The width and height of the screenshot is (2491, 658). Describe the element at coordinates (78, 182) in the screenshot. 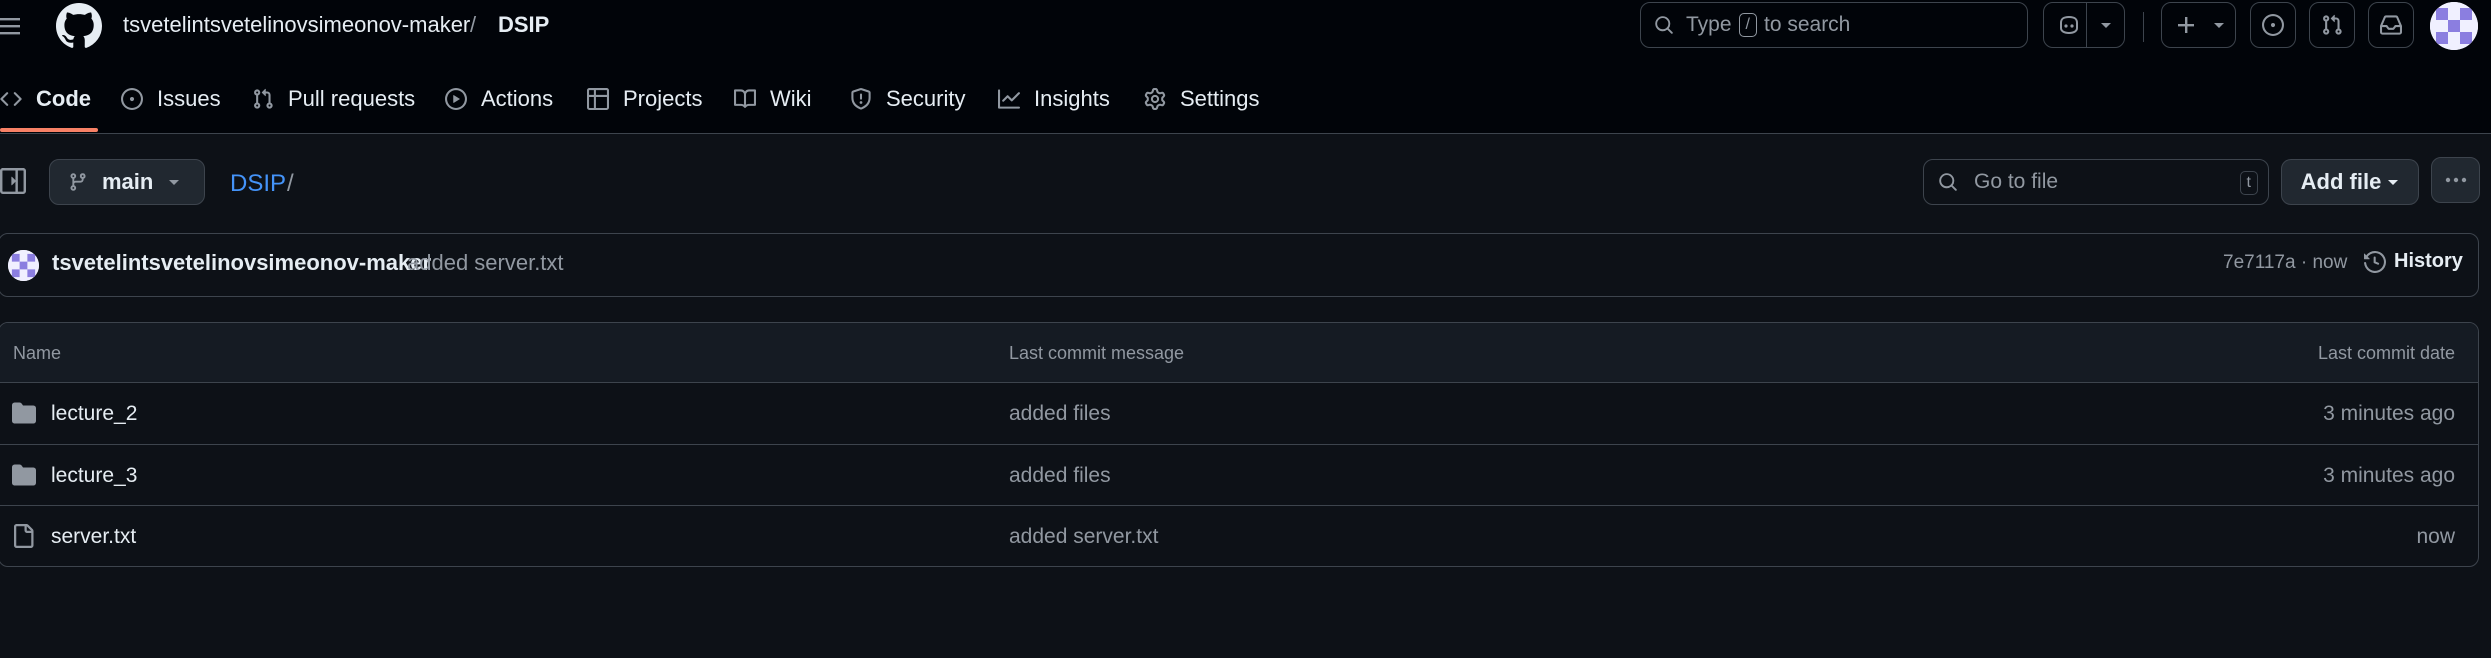

I see `git-branch-icon` at that location.